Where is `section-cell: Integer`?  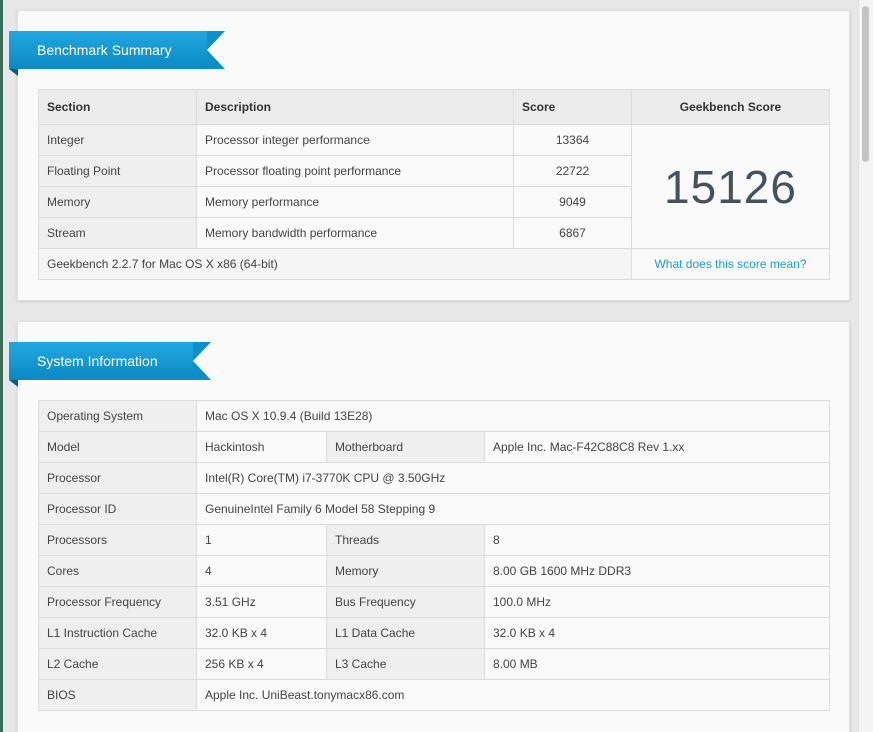 section-cell: Integer is located at coordinates (117, 140).